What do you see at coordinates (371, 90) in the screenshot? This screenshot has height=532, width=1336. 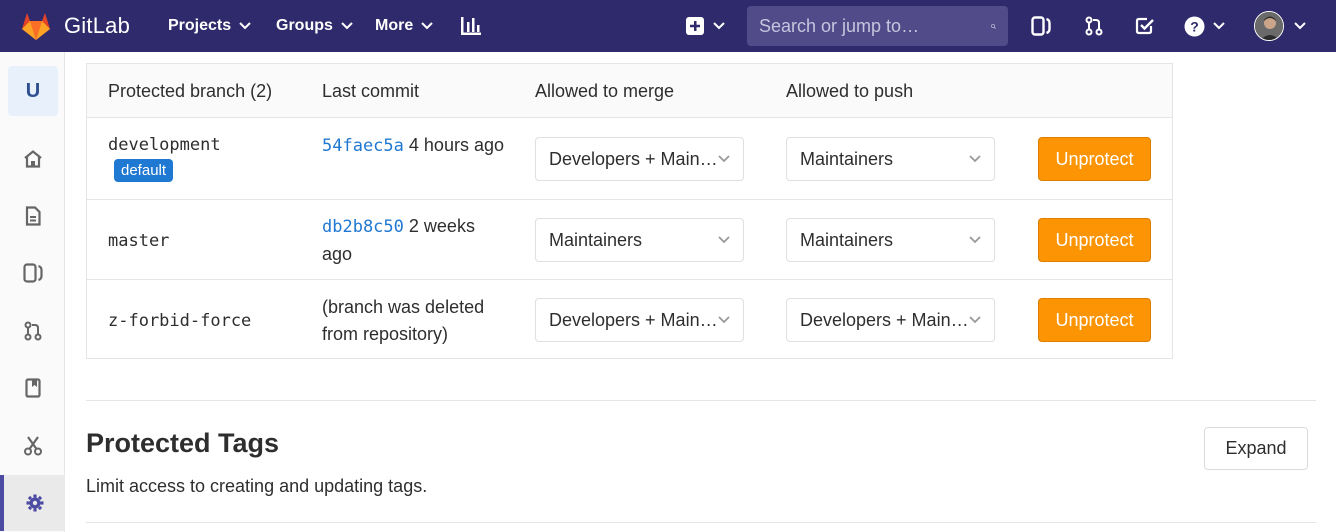 I see `column-header-last-commit: Last commit` at bounding box center [371, 90].